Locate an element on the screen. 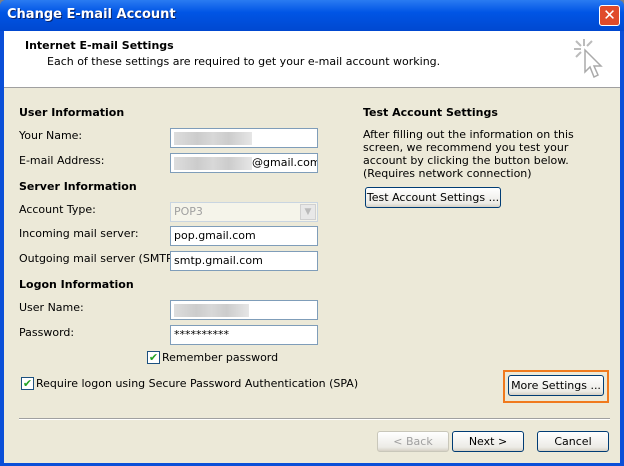 The height and width of the screenshot is (466, 624). remember-password-label: Remember password is located at coordinates (220, 357).